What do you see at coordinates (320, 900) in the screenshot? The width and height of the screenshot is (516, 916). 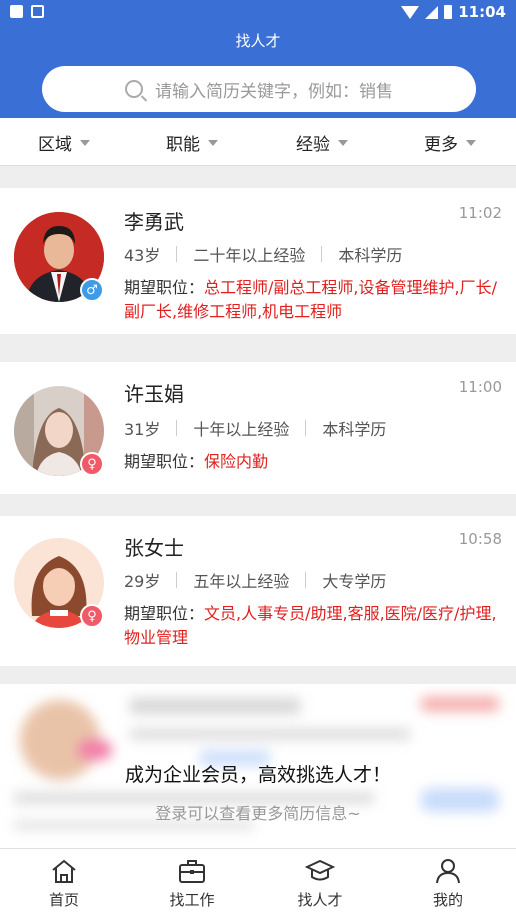 I see `tab-label: 找人才` at bounding box center [320, 900].